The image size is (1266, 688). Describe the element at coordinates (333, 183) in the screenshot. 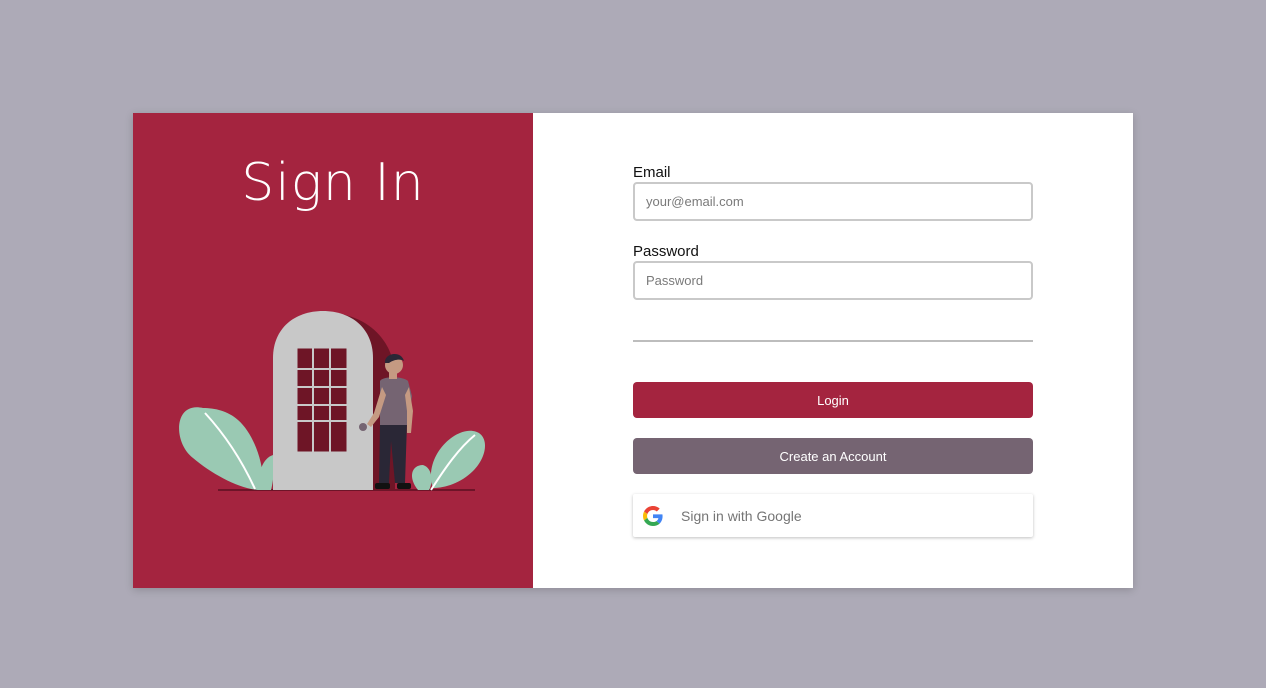

I see `page-title: Sign In` at that location.